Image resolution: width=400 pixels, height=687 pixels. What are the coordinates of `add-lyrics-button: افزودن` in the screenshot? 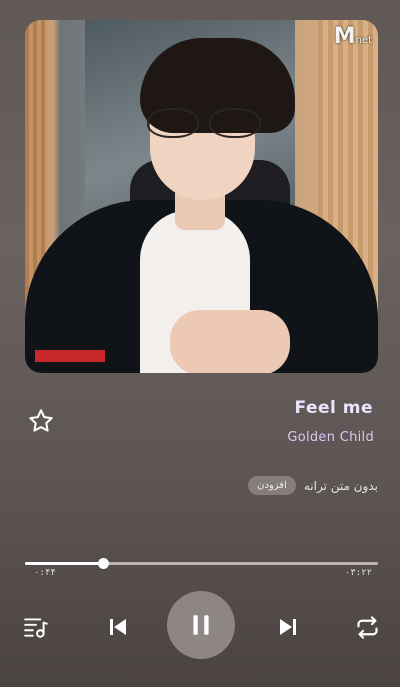 It's located at (272, 485).